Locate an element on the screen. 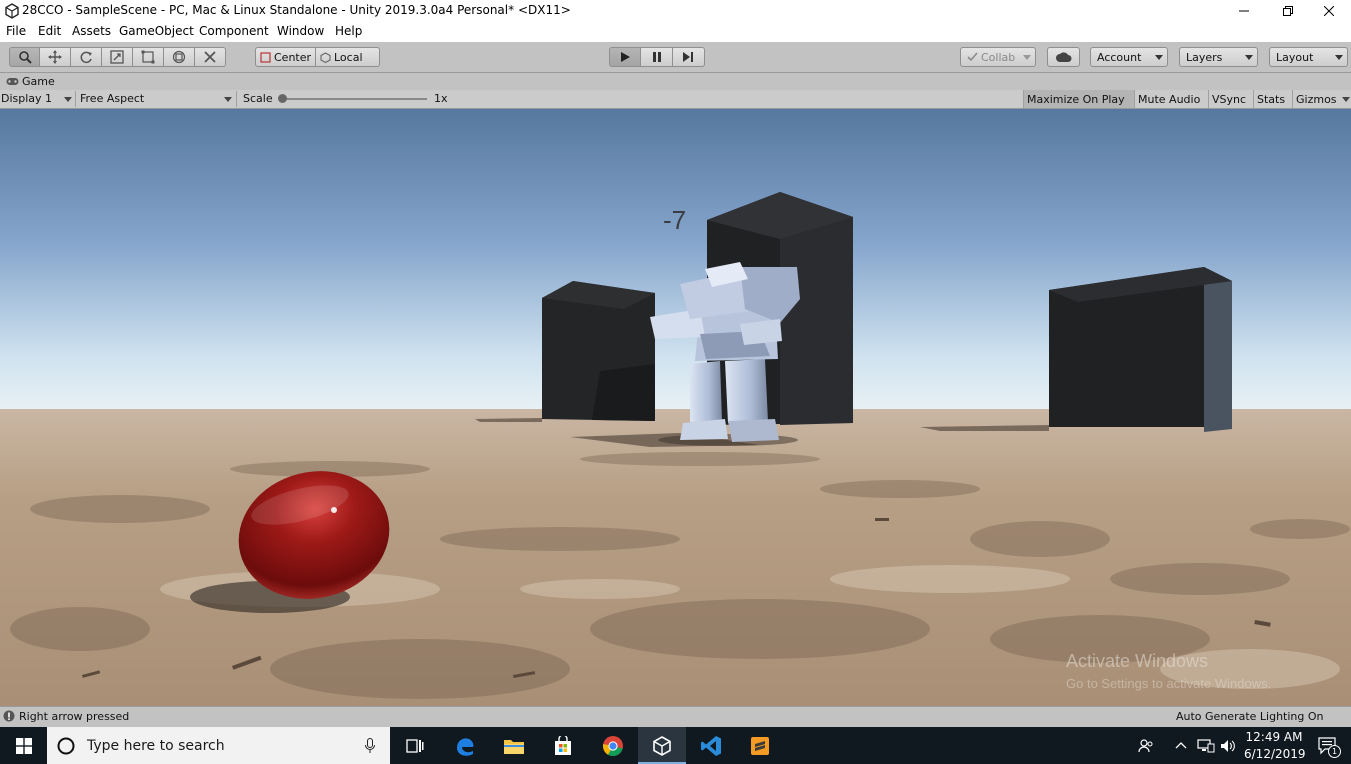 This screenshot has width=1351, height=764. restore-button is located at coordinates (1288, 11).